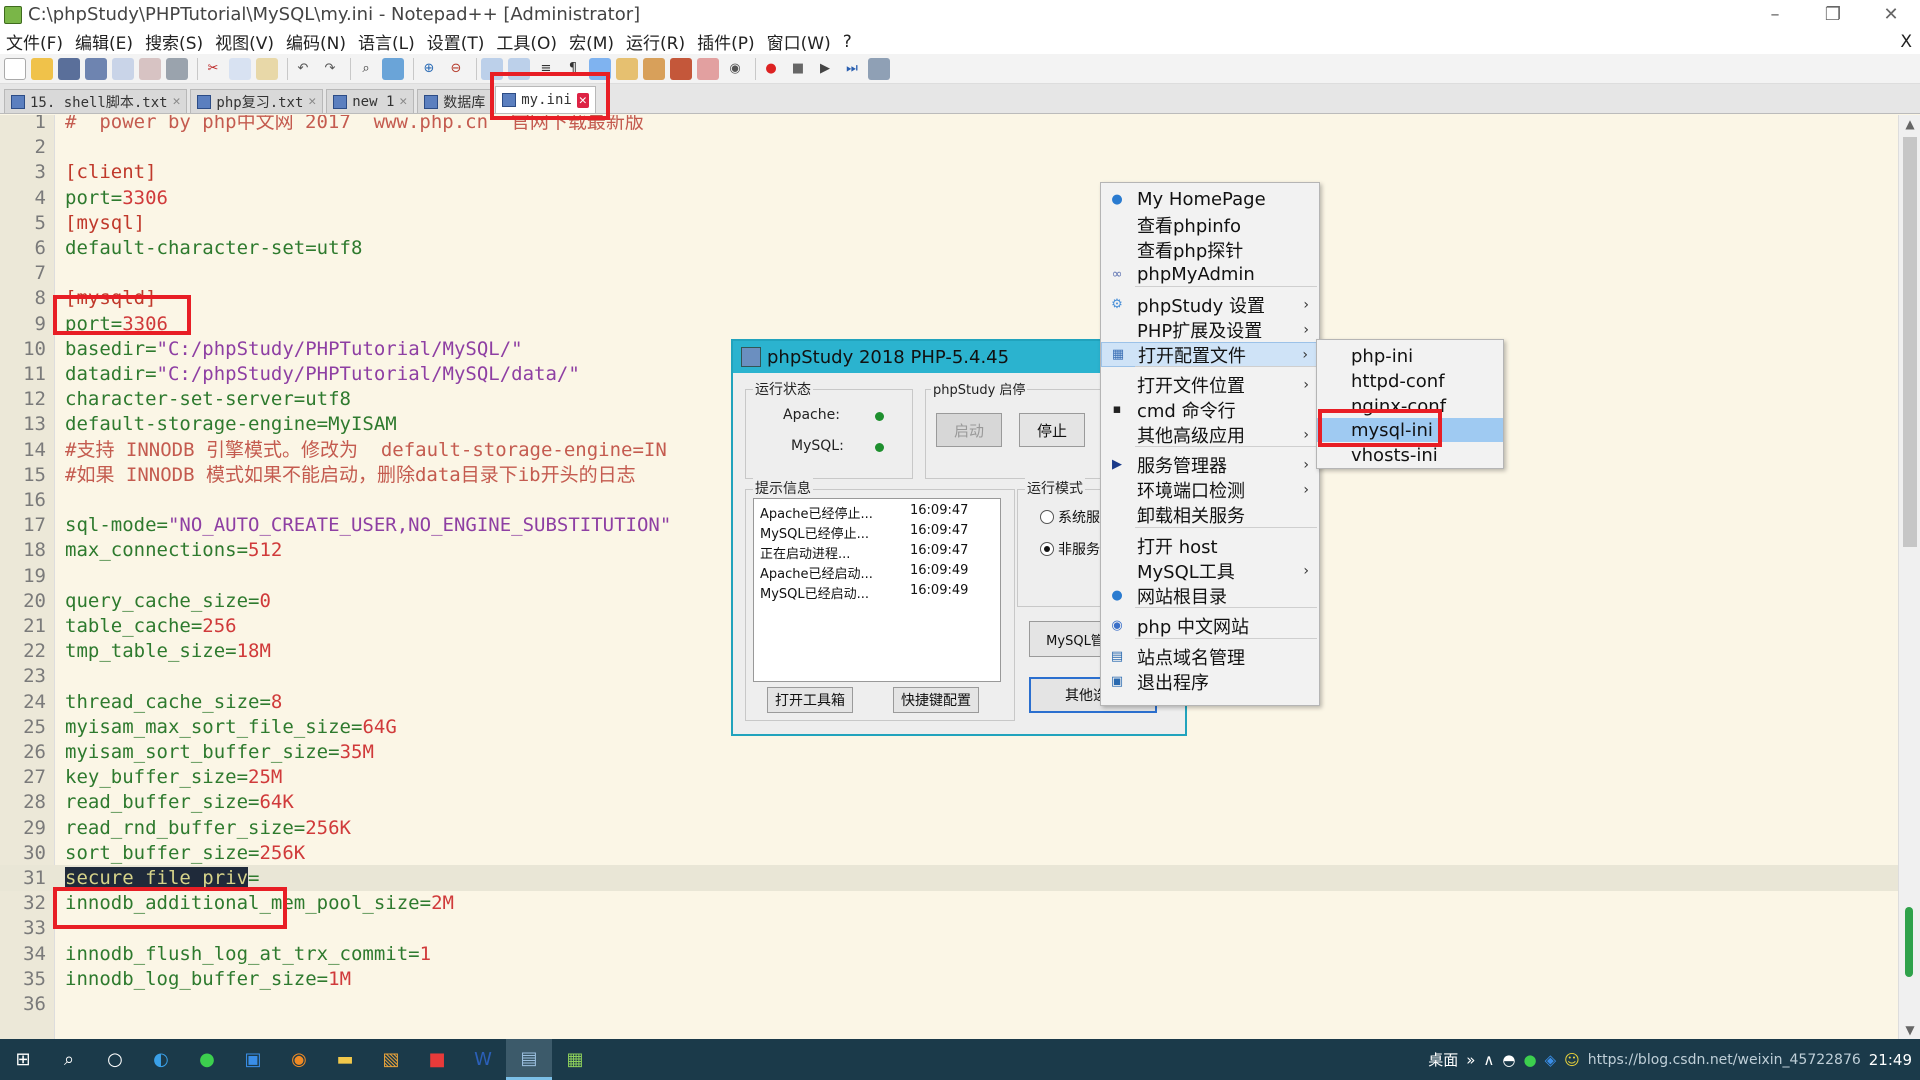 Image resolution: width=1920 pixels, height=1080 pixels. What do you see at coordinates (1210, 656) in the screenshot?
I see `context-menu-item: ▤ 站点域名管理` at bounding box center [1210, 656].